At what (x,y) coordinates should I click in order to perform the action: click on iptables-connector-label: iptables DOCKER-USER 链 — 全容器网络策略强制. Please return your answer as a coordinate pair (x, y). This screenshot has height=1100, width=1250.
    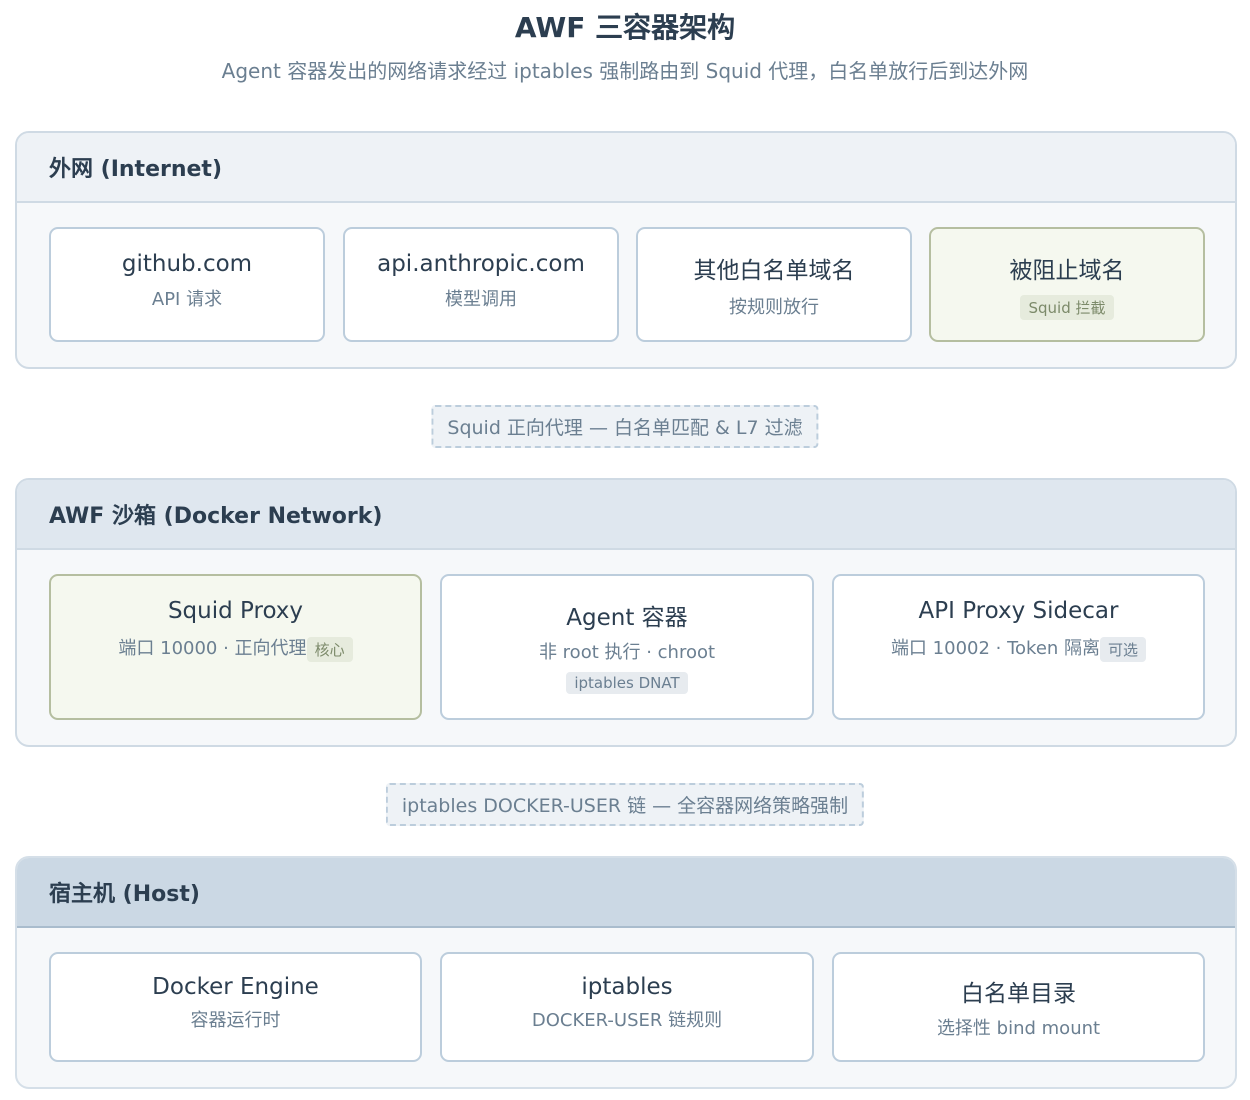
    Looking at the image, I should click on (625, 804).